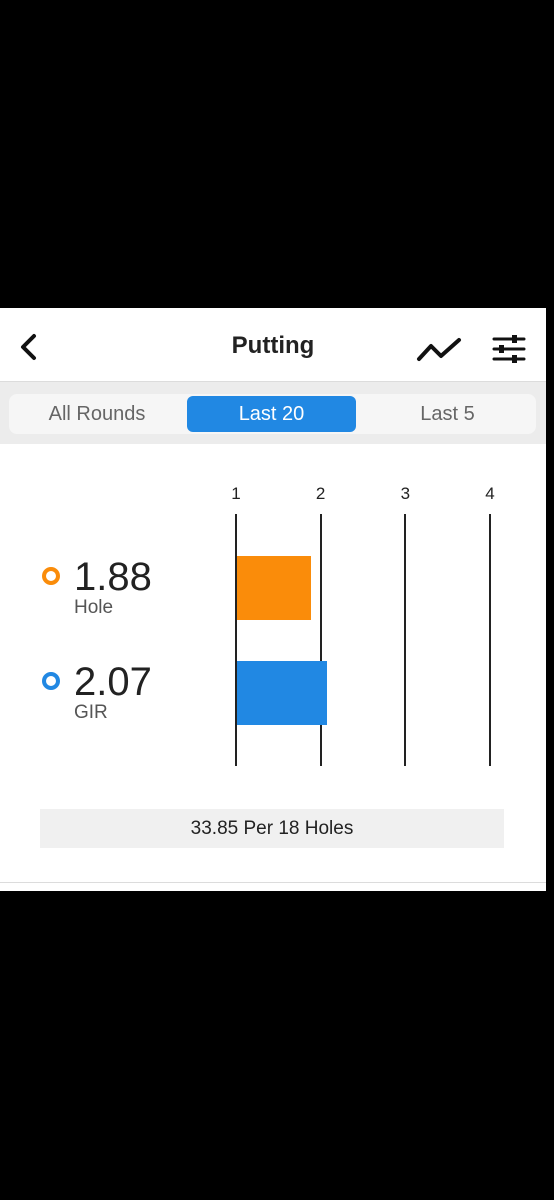 The width and height of the screenshot is (554, 1200). Describe the element at coordinates (490, 640) in the screenshot. I see `grid-line-four` at that location.